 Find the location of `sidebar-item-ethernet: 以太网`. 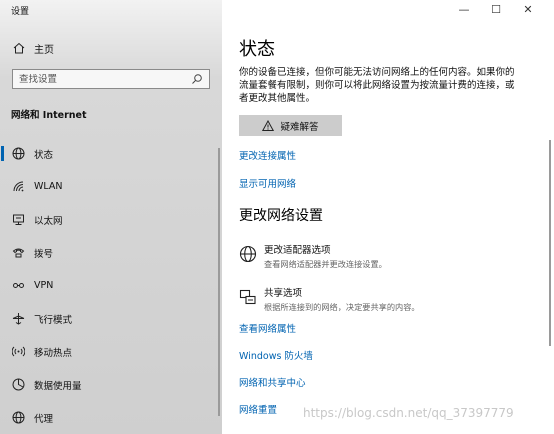

sidebar-item-ethernet: 以太网 is located at coordinates (111, 219).